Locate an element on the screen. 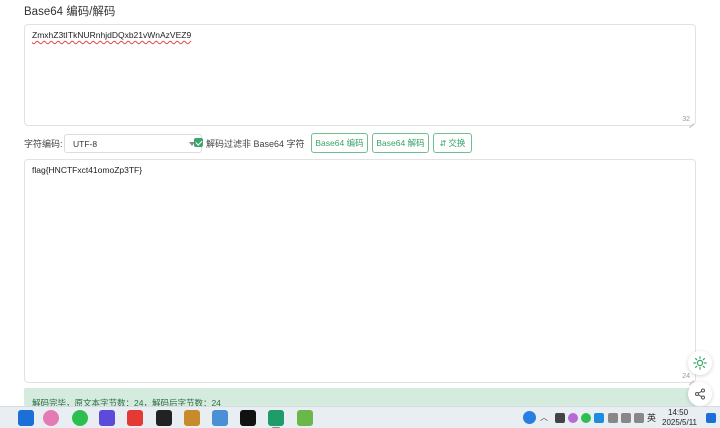  status-bar: 解码完毕，原文本字节数：24，解码后字节数：24 is located at coordinates (360, 398).